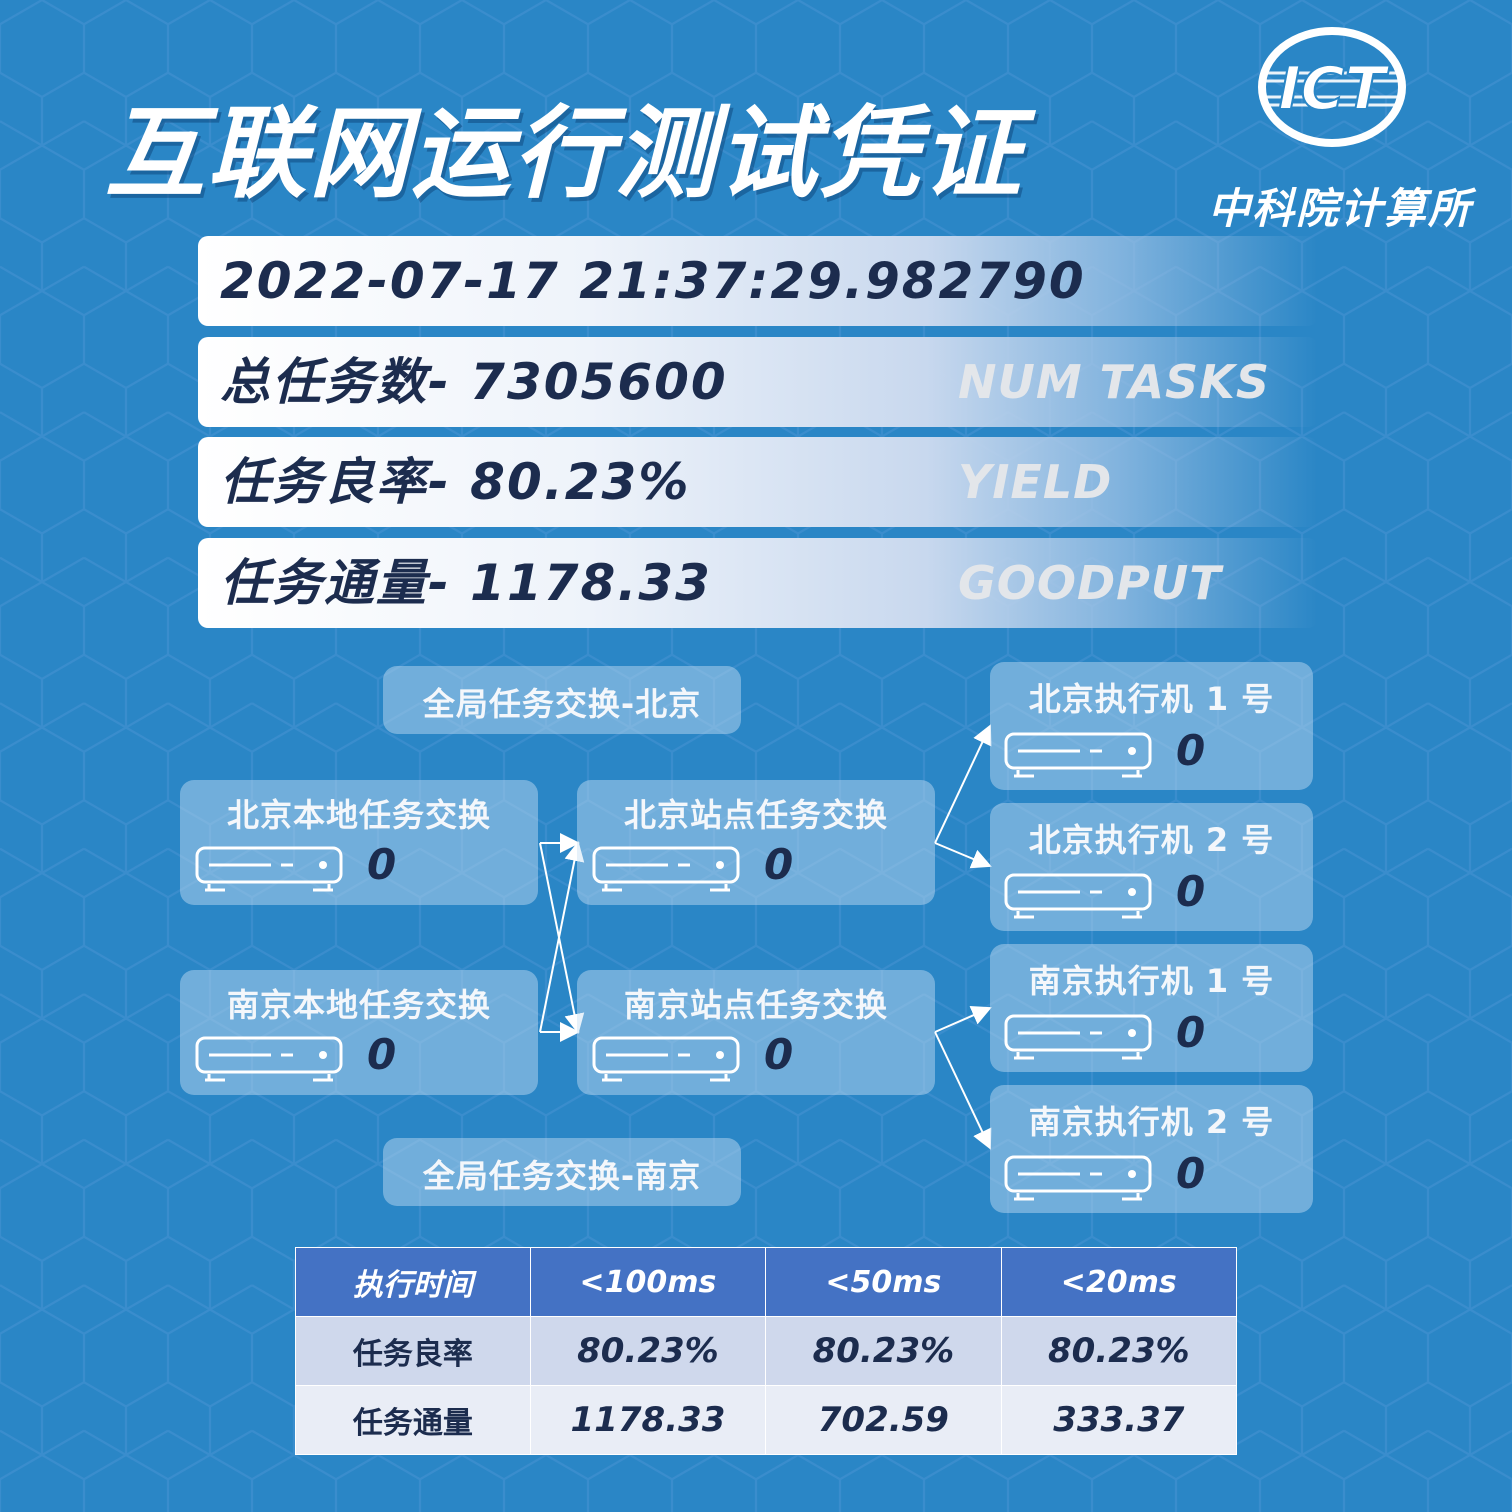  Describe the element at coordinates (1151, 867) in the screenshot. I see `node-beijing-executor-2: 北京执行机 2 号 0` at that location.